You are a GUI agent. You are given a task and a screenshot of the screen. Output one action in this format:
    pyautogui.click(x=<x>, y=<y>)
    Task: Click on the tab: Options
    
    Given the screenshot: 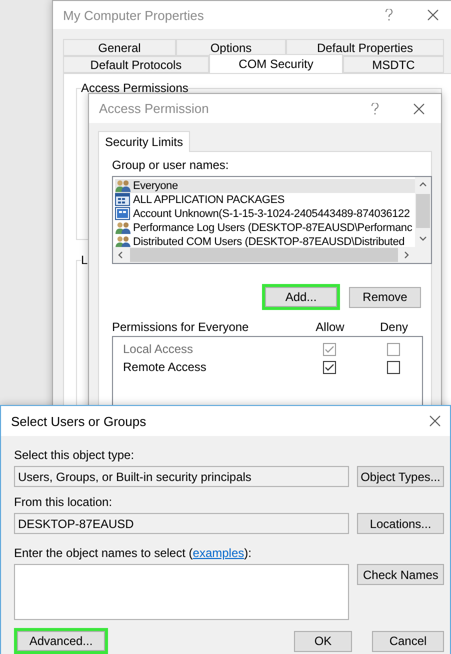 What is the action you would take?
    pyautogui.click(x=231, y=47)
    